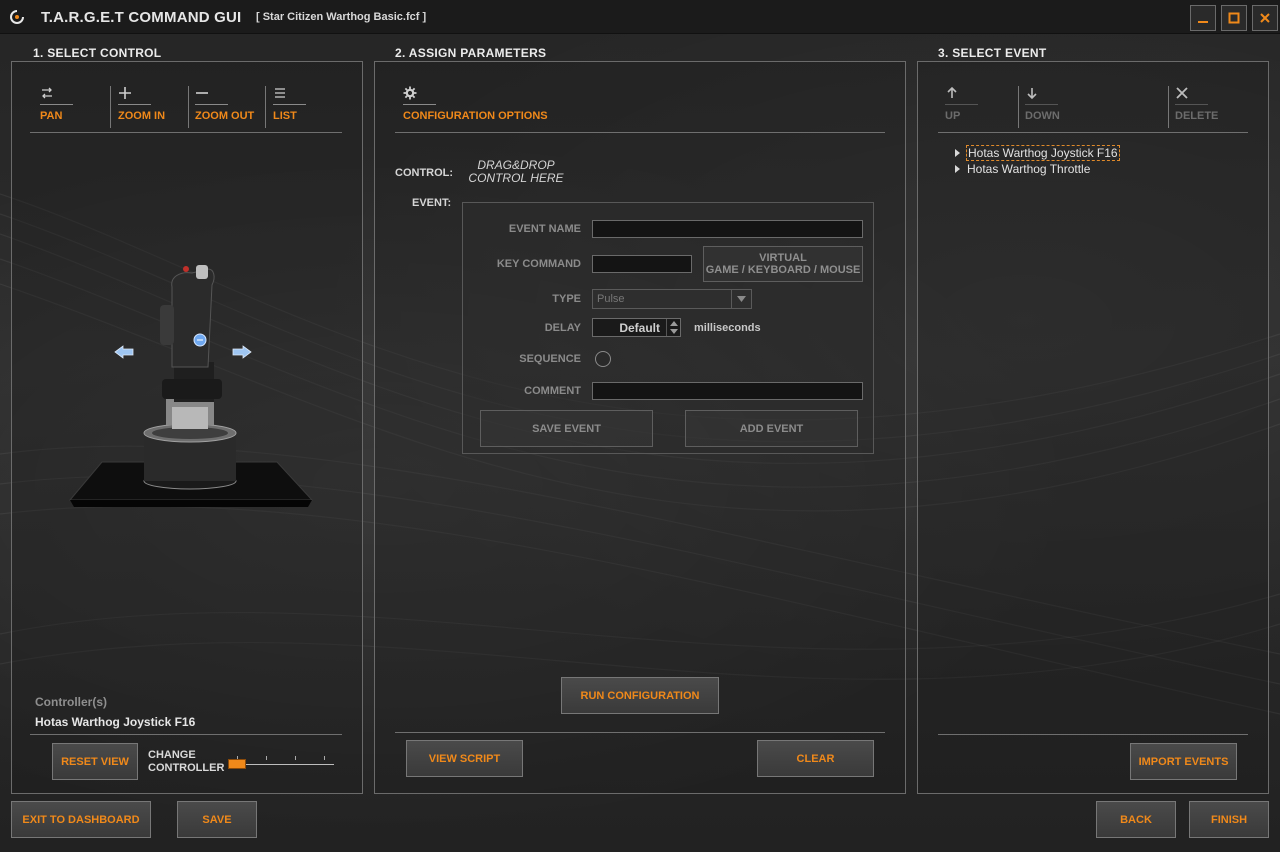 The width and height of the screenshot is (1280, 852). Describe the element at coordinates (727, 328) in the screenshot. I see `delay-unit: milliseconds` at that location.